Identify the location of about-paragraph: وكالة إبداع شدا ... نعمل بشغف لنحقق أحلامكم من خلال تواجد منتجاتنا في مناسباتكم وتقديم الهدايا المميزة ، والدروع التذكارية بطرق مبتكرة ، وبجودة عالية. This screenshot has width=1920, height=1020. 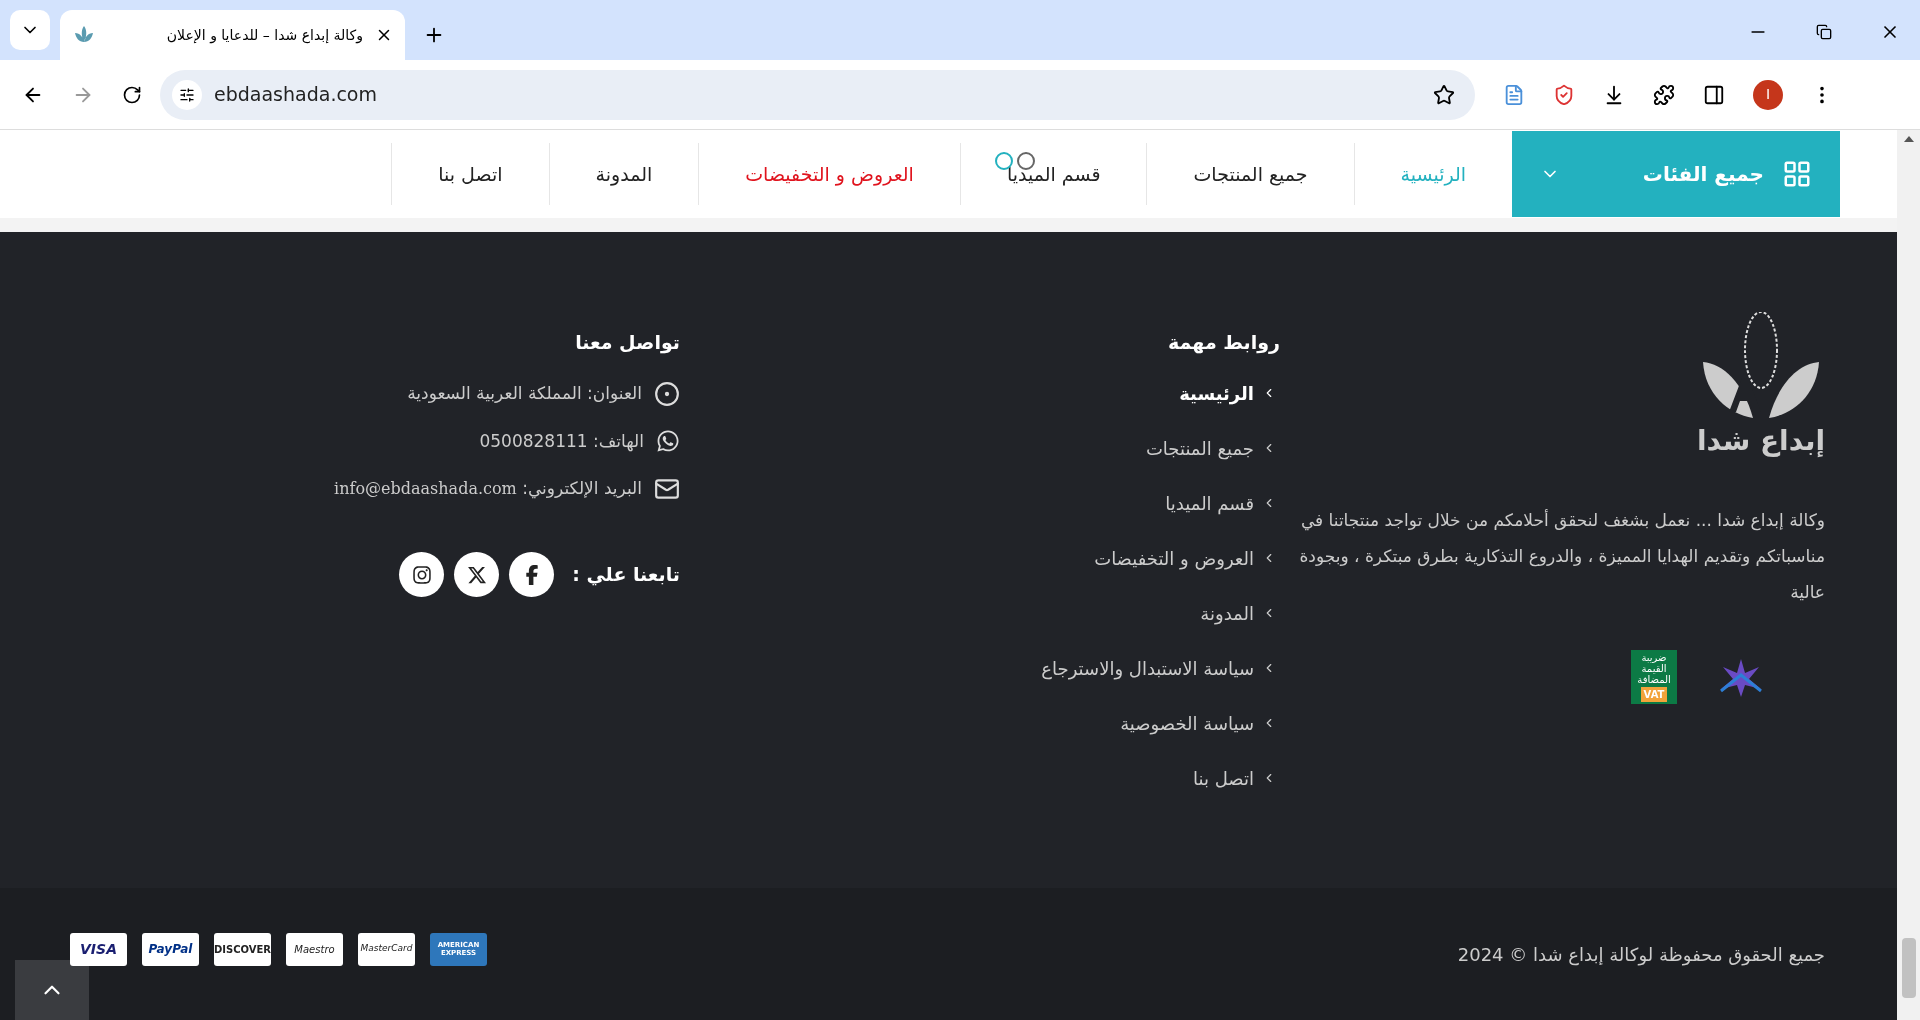
(1561, 556).